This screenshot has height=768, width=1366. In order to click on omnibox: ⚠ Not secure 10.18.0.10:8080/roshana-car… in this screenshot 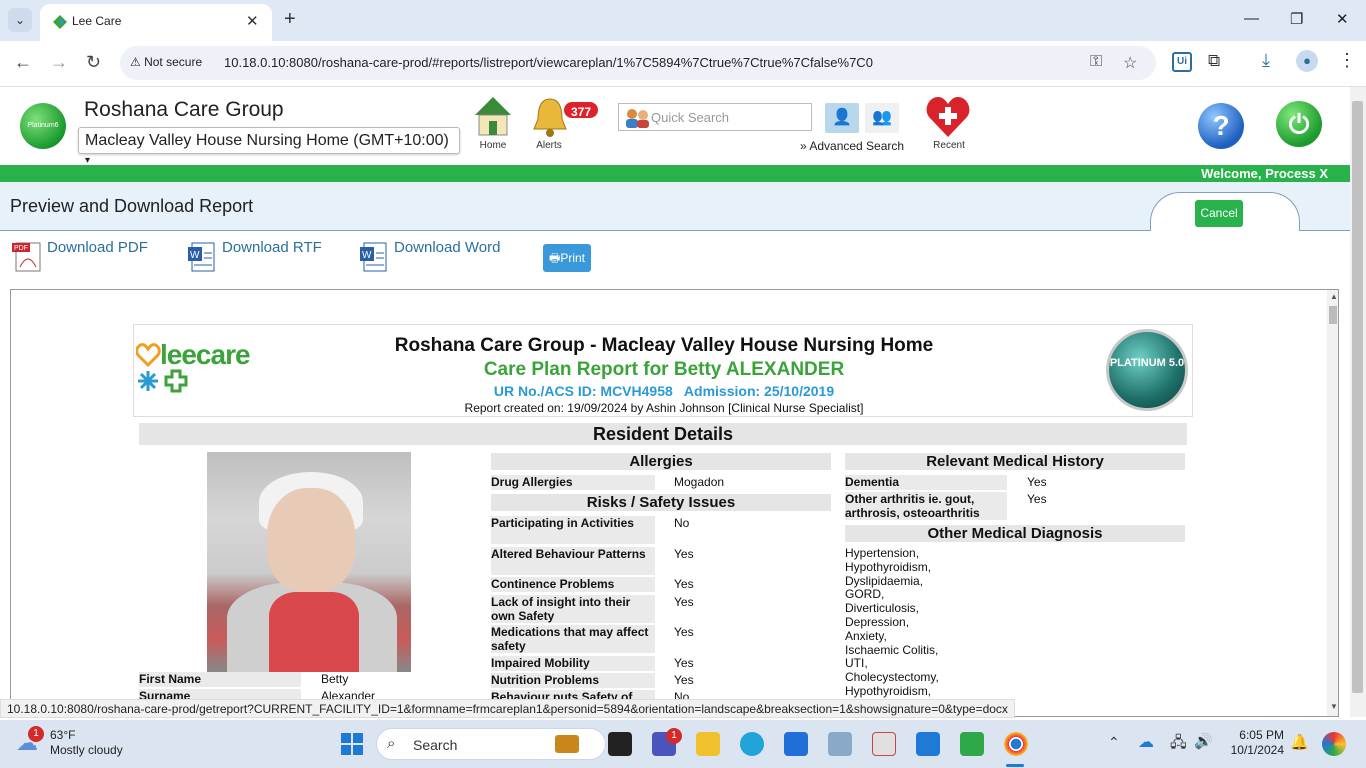, I will do `click(638, 63)`.